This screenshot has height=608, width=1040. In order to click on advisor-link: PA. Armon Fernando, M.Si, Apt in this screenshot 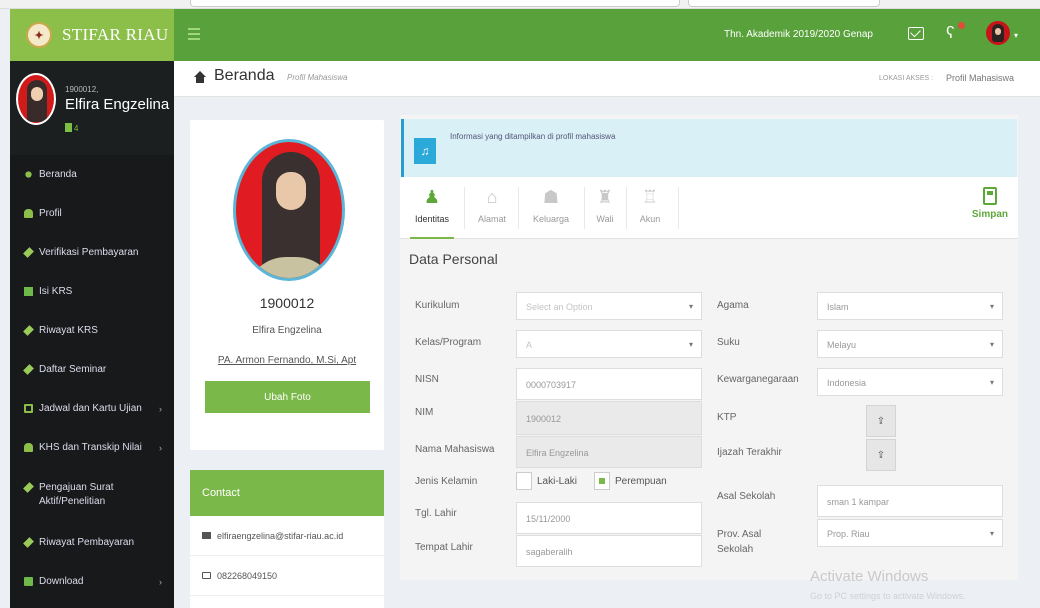, I will do `click(287, 360)`.